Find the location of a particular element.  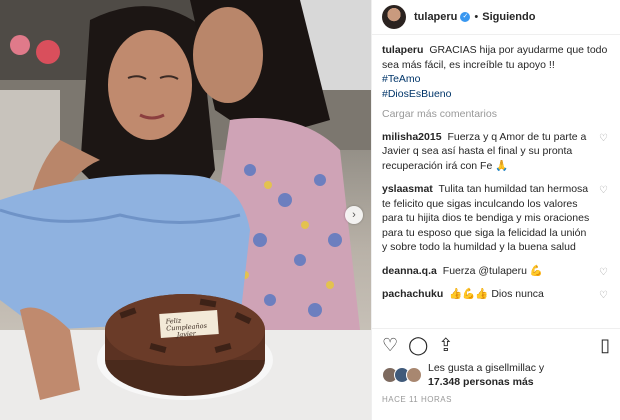

hashtag-link: #DiosEsBueno is located at coordinates (496, 94).